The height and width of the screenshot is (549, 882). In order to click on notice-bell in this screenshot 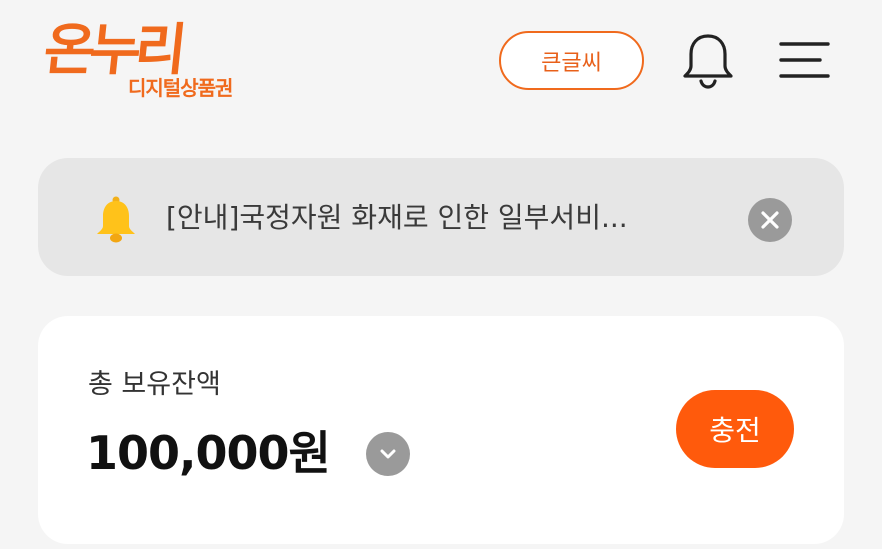, I will do `click(116, 220)`.